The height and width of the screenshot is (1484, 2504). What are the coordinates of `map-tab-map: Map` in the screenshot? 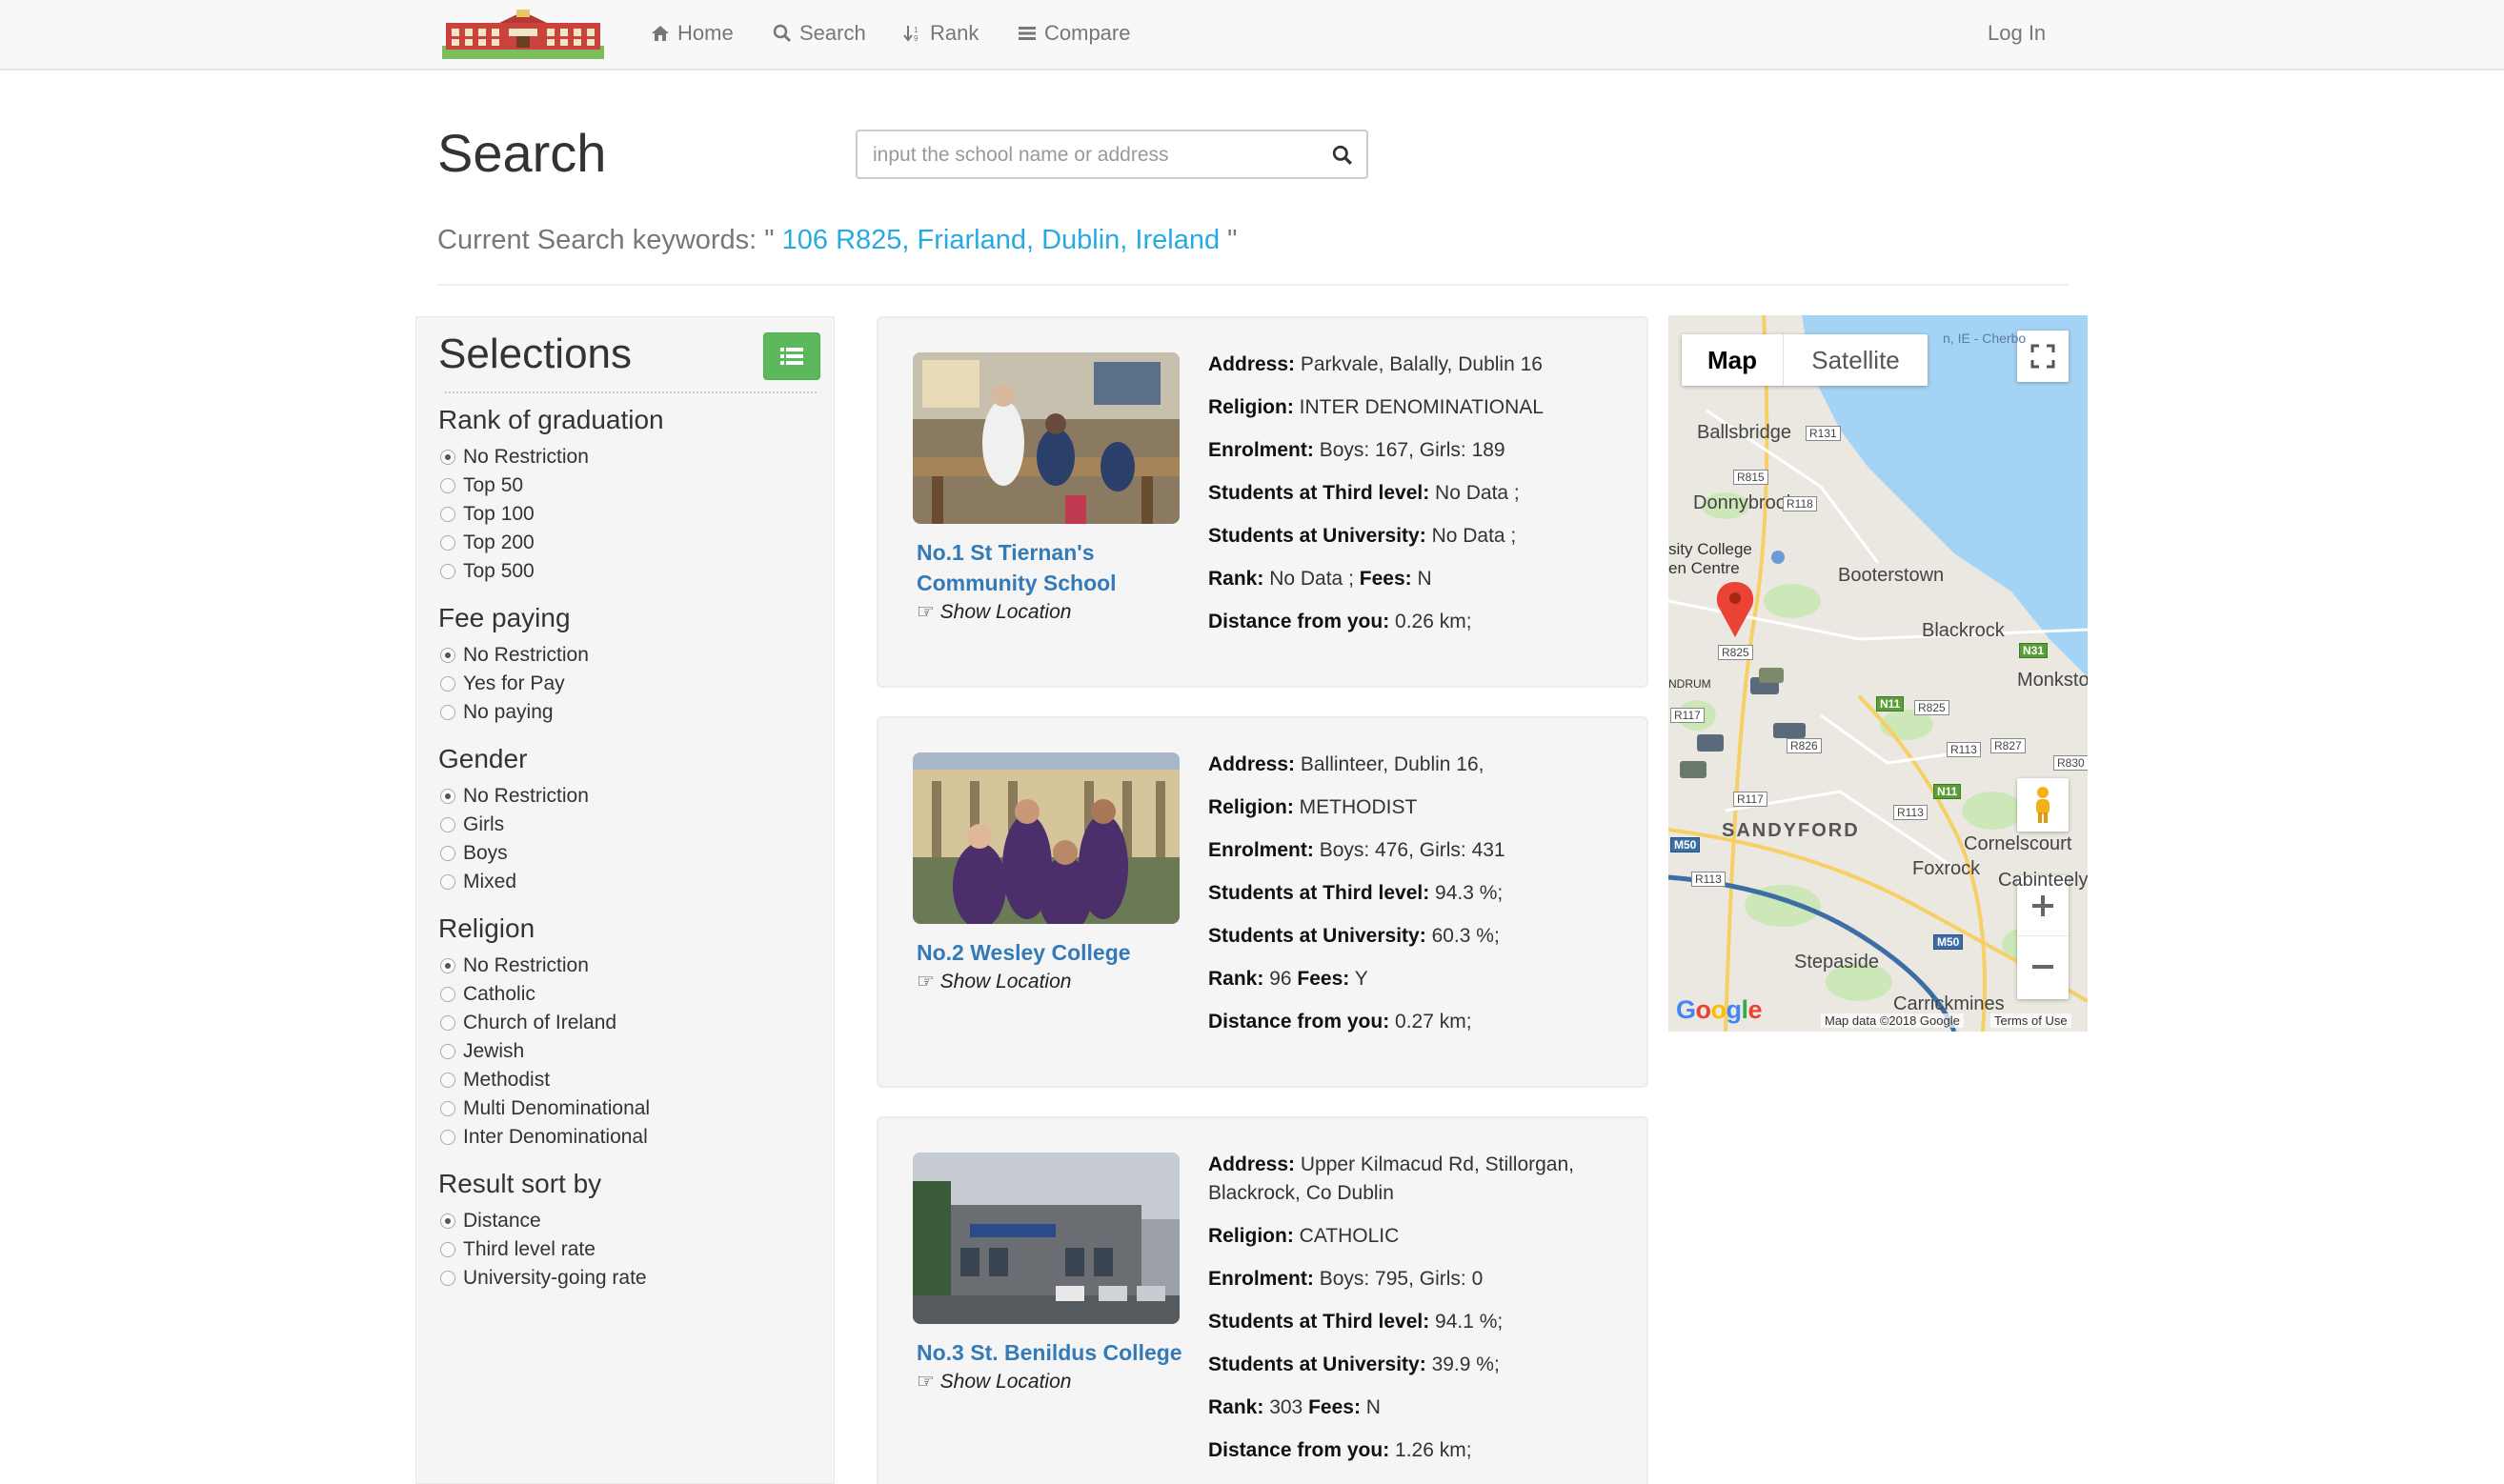 It's located at (1732, 360).